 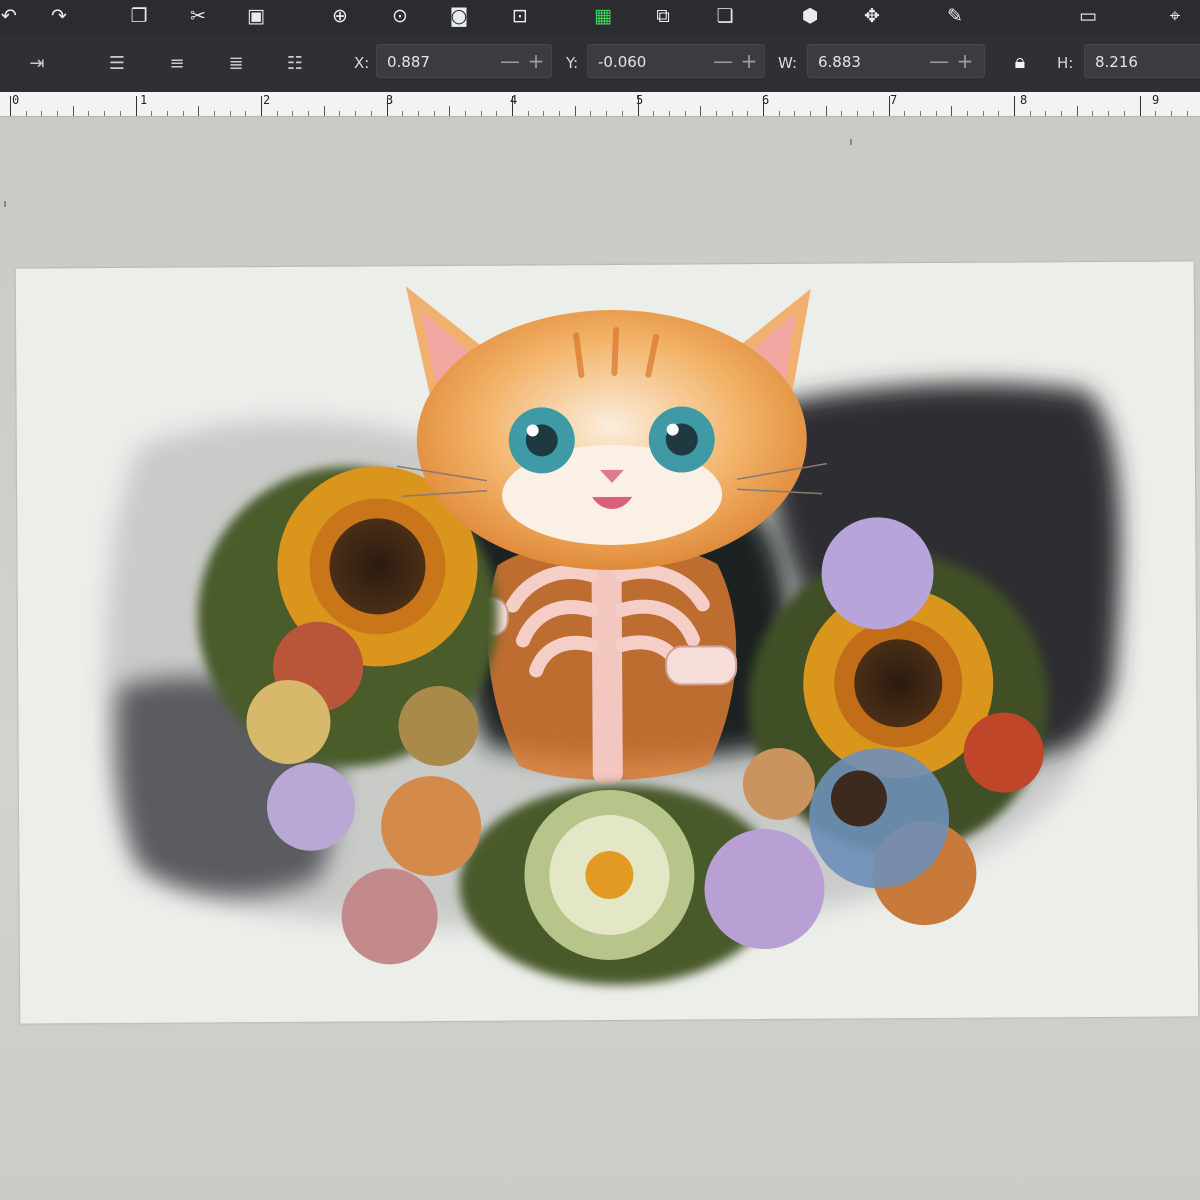 What do you see at coordinates (236, 63) in the screenshot?
I see `control-button: ≣` at bounding box center [236, 63].